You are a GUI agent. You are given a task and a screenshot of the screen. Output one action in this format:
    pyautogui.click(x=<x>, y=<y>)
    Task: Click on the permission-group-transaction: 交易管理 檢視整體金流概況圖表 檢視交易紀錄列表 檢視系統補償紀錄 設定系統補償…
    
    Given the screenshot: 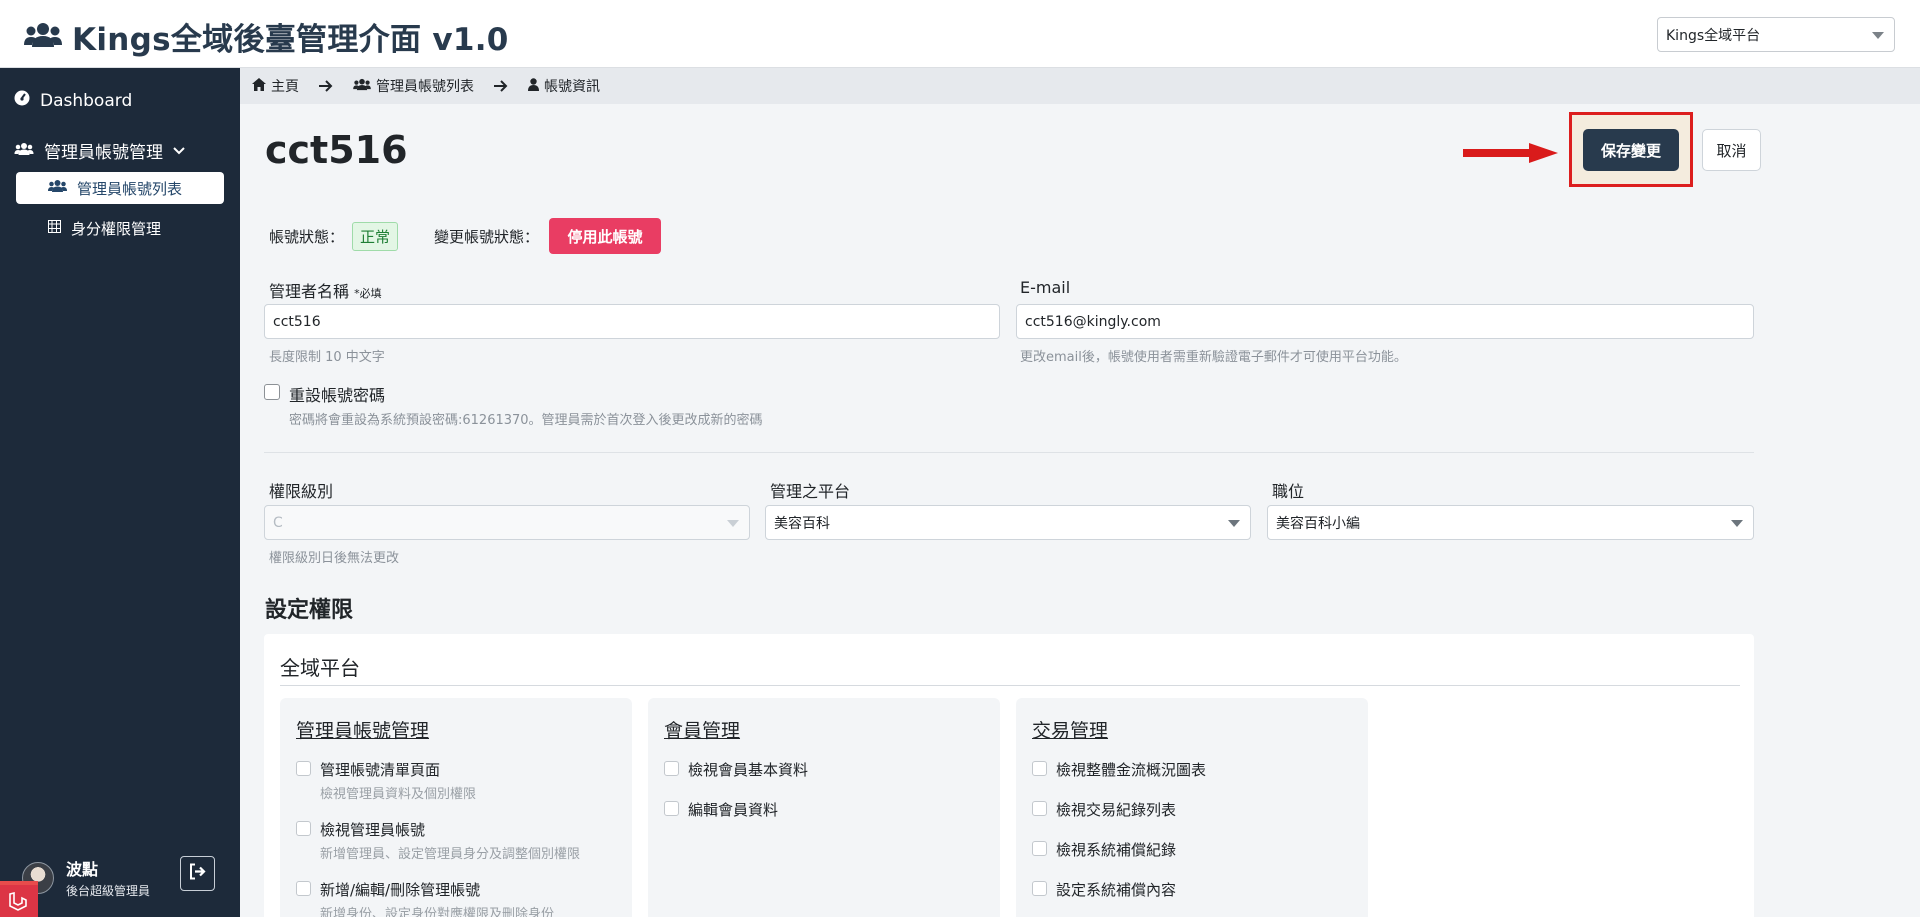 What is the action you would take?
    pyautogui.click(x=1192, y=807)
    